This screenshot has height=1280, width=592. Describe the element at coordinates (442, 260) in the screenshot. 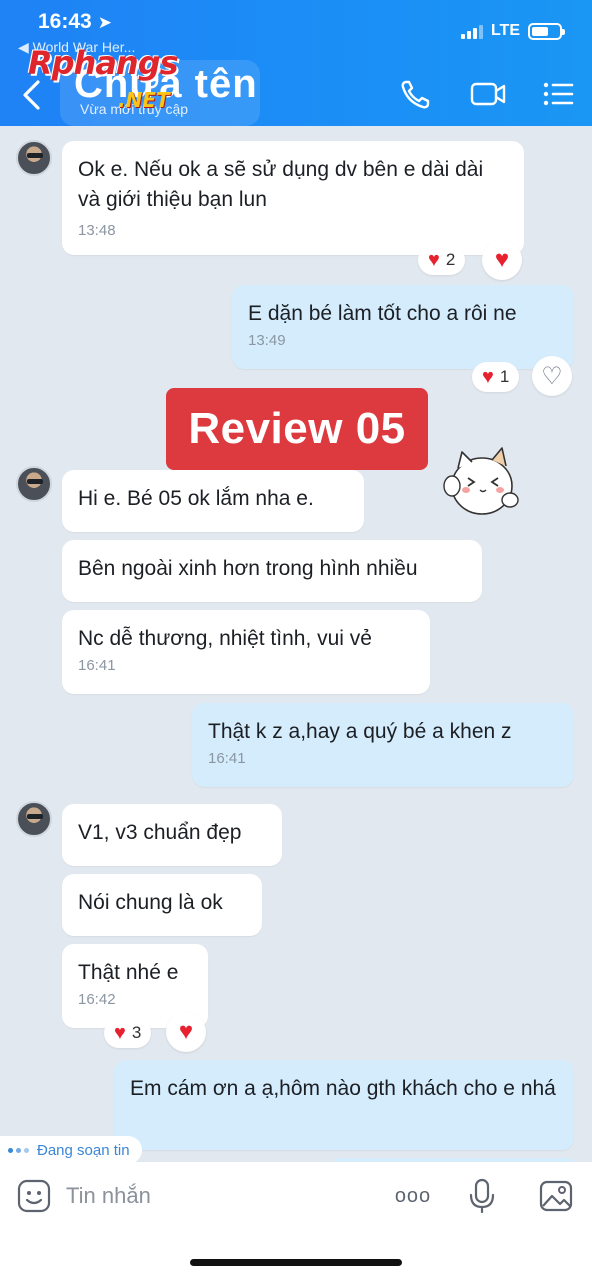

I see `reaction-summary: ♥ 2` at that location.